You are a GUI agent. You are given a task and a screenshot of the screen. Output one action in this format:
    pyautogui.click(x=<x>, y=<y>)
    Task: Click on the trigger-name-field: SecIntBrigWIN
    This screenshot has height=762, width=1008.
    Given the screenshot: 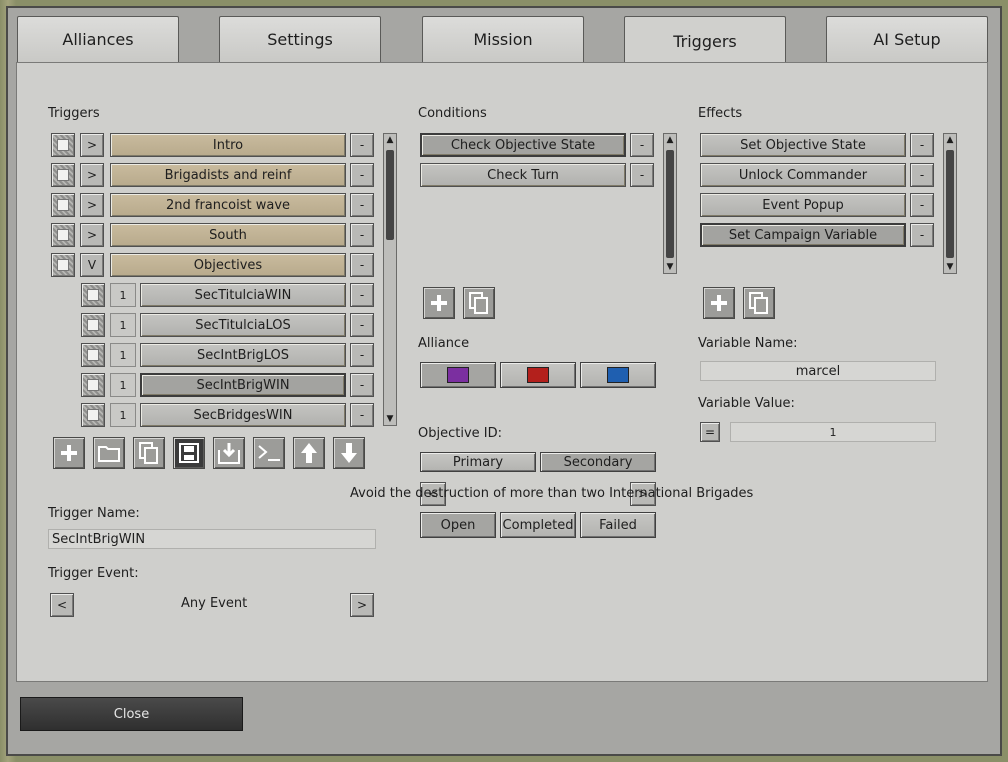 What is the action you would take?
    pyautogui.click(x=212, y=539)
    